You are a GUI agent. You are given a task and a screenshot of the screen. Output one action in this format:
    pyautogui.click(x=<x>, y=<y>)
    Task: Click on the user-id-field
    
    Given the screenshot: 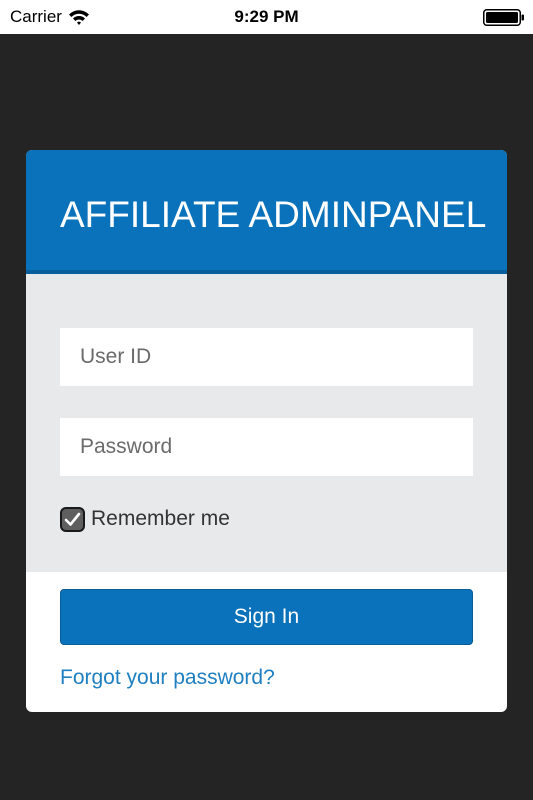 What is the action you would take?
    pyautogui.click(x=266, y=357)
    